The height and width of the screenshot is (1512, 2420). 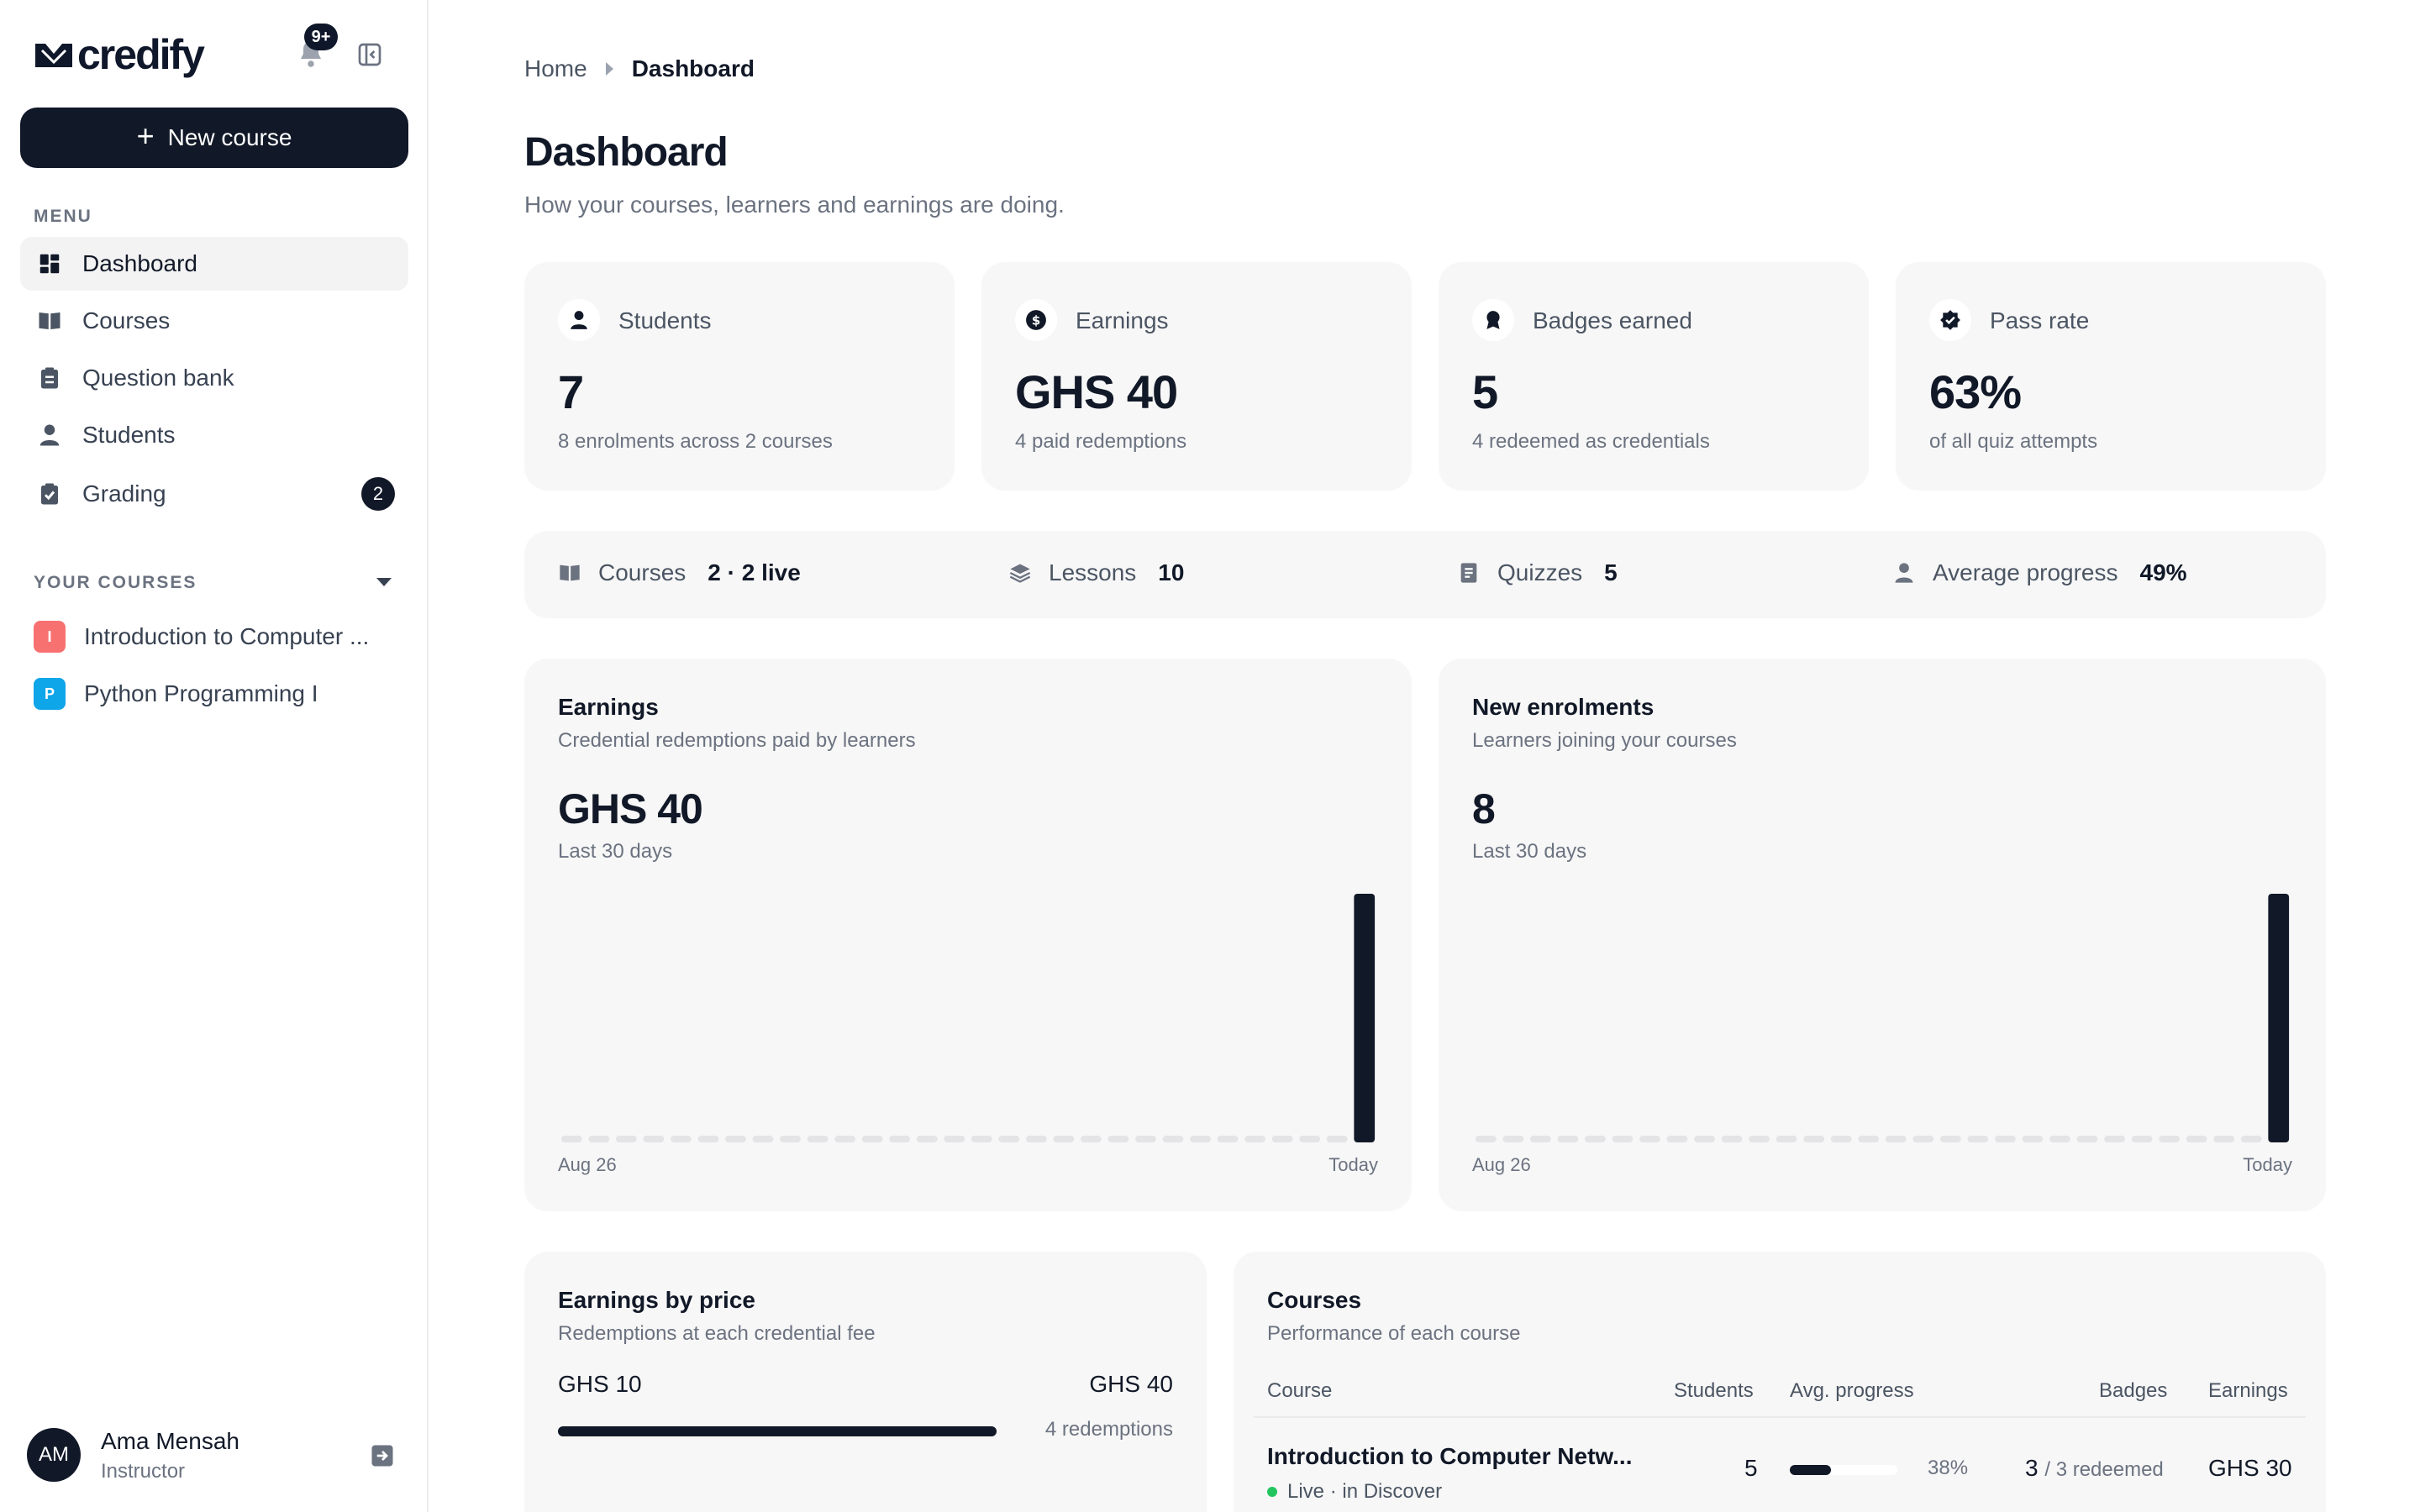 What do you see at coordinates (1096, 572) in the screenshot?
I see `summary-item-lessons: Lessons 10` at bounding box center [1096, 572].